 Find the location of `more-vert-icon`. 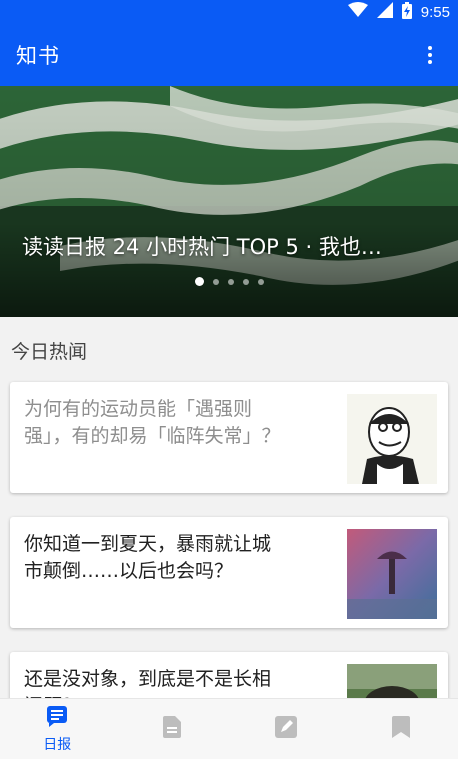

more-vert-icon is located at coordinates (430, 55).